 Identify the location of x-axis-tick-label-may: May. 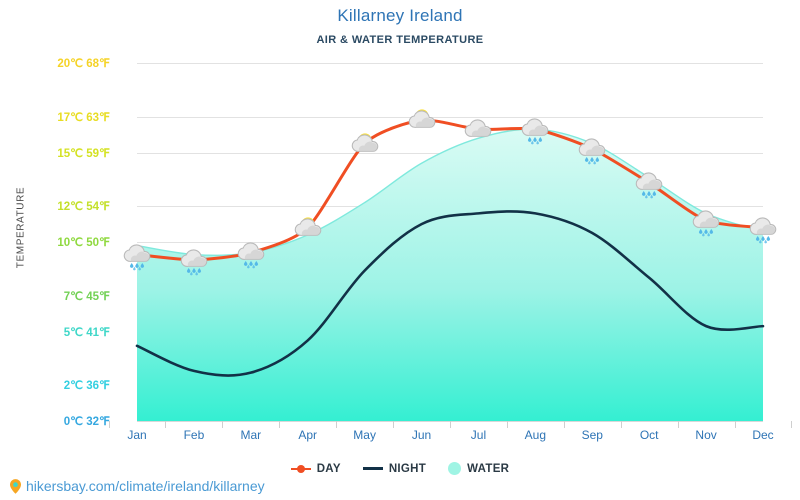
(364, 435).